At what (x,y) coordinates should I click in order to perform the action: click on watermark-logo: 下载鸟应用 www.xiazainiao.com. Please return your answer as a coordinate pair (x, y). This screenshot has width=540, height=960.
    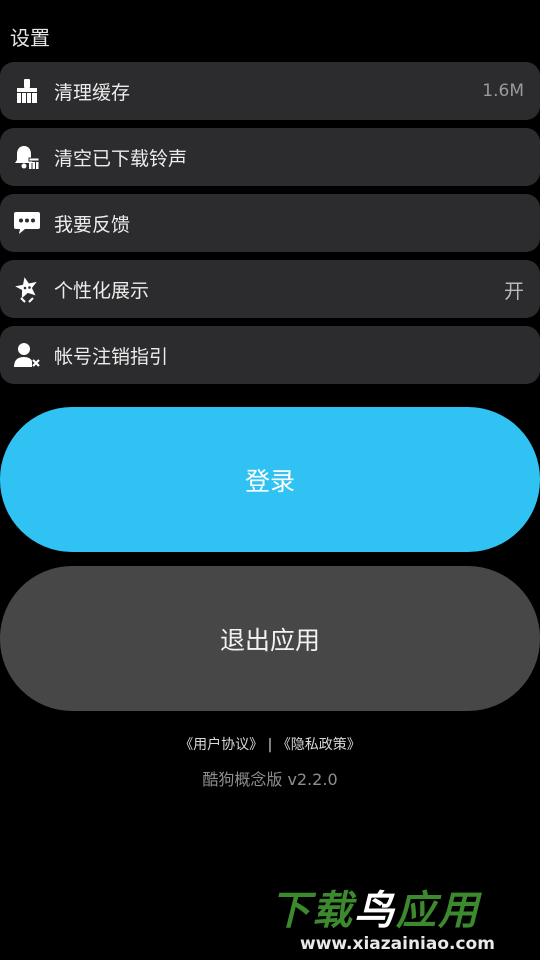
    Looking at the image, I should click on (405, 916).